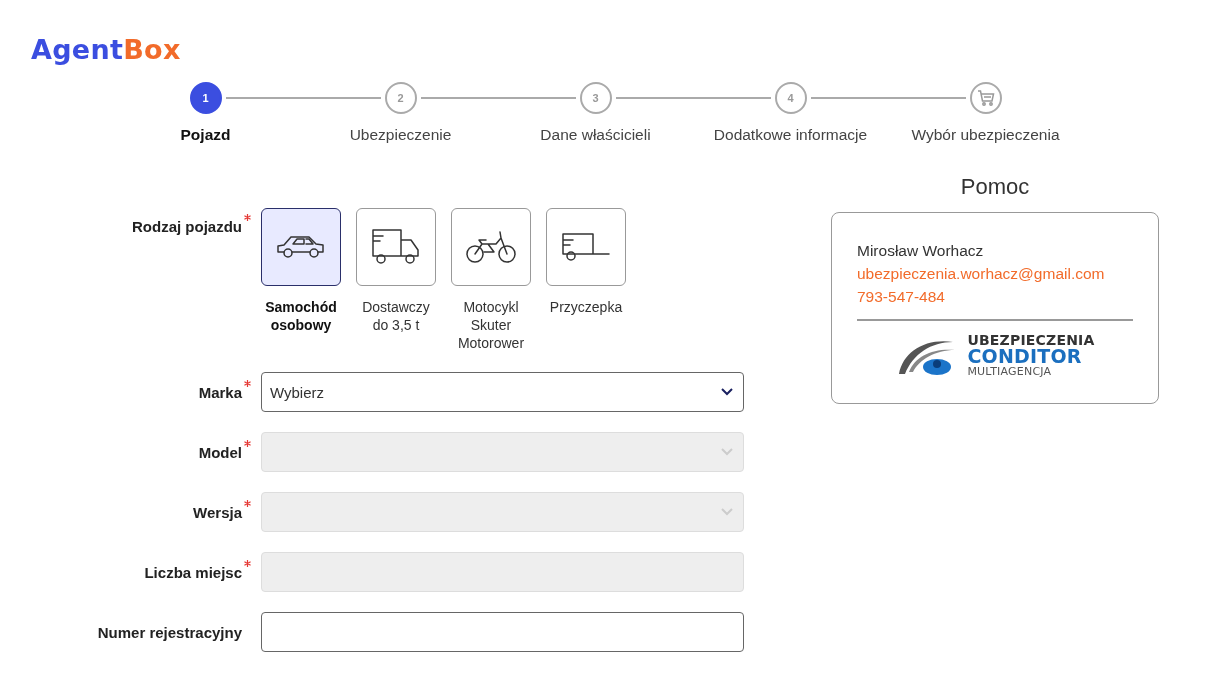 The height and width of the screenshot is (695, 1215). I want to click on step-label: Ubezpieczenie, so click(400, 135).